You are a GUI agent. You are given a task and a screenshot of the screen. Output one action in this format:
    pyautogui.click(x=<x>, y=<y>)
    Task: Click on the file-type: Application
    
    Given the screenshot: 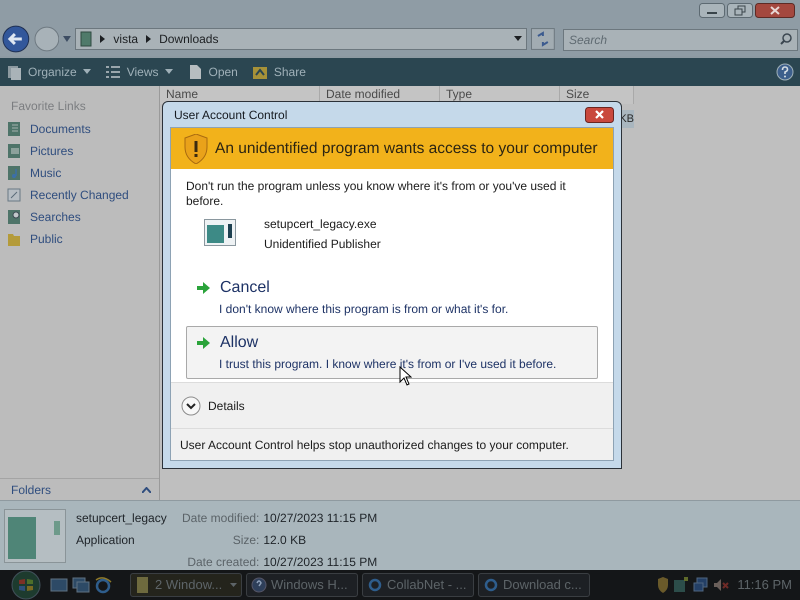 What is the action you would take?
    pyautogui.click(x=106, y=540)
    